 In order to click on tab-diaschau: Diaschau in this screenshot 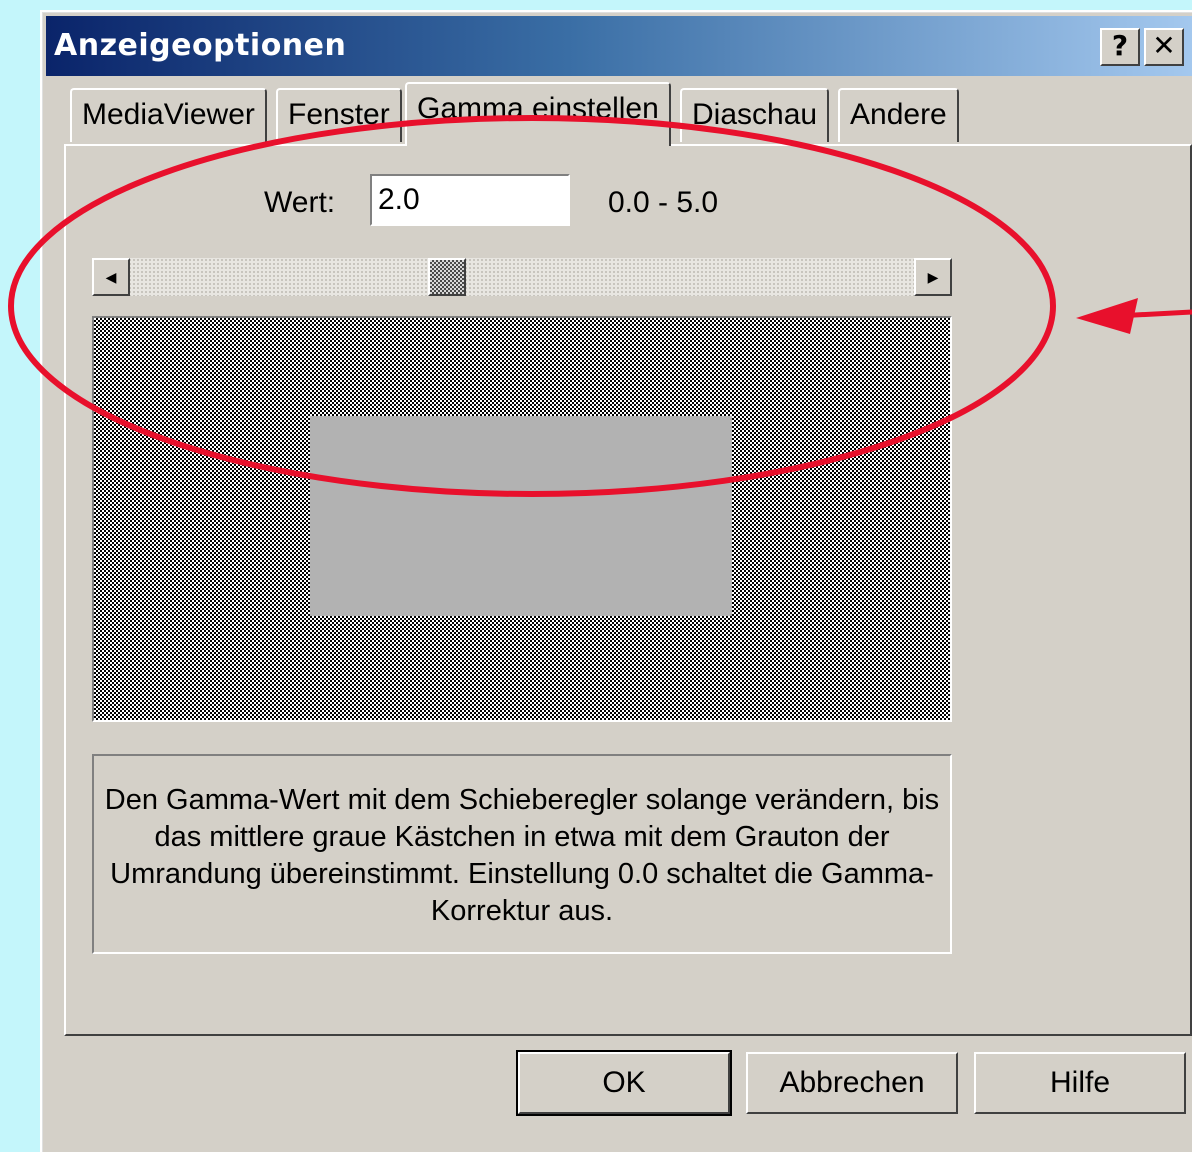, I will do `click(755, 115)`.